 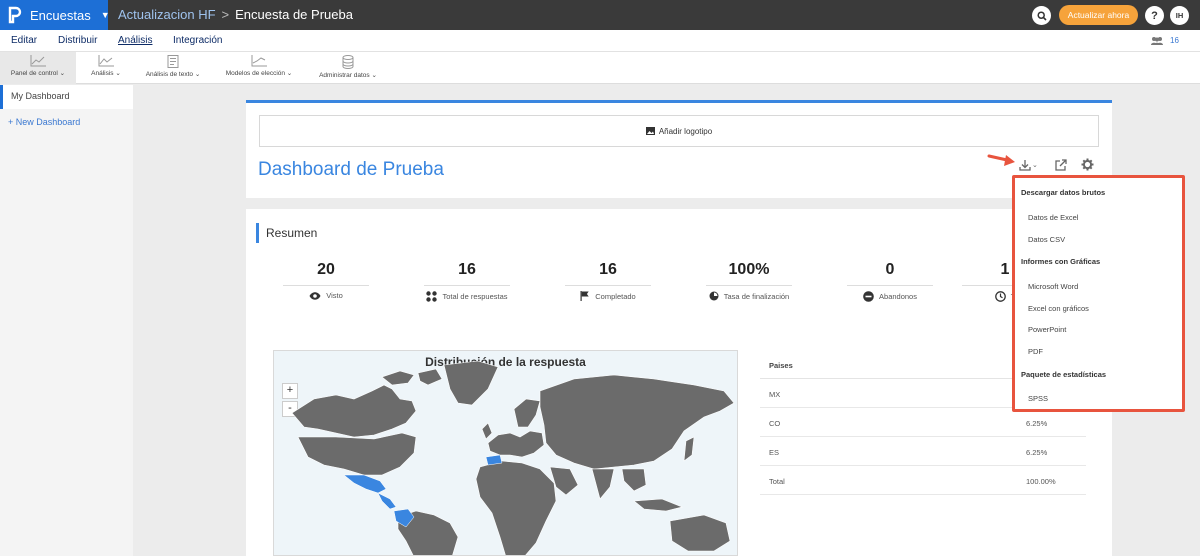 What do you see at coordinates (1047, 329) in the screenshot?
I see `menu-item-powerpoint: PowerPoint` at bounding box center [1047, 329].